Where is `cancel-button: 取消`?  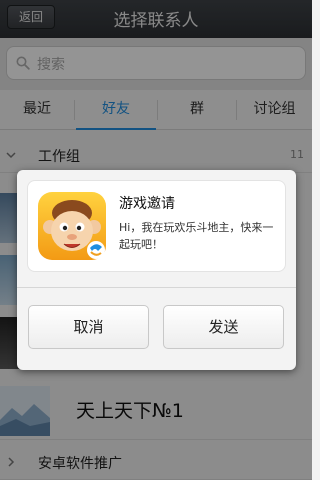 cancel-button: 取消 is located at coordinates (88, 327).